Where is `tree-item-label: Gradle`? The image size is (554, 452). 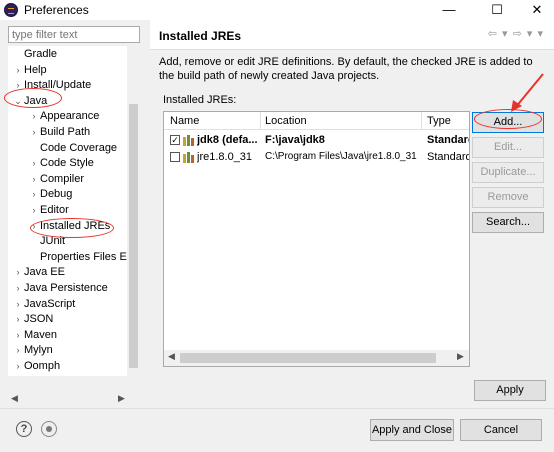 tree-item-label: Gradle is located at coordinates (41, 54).